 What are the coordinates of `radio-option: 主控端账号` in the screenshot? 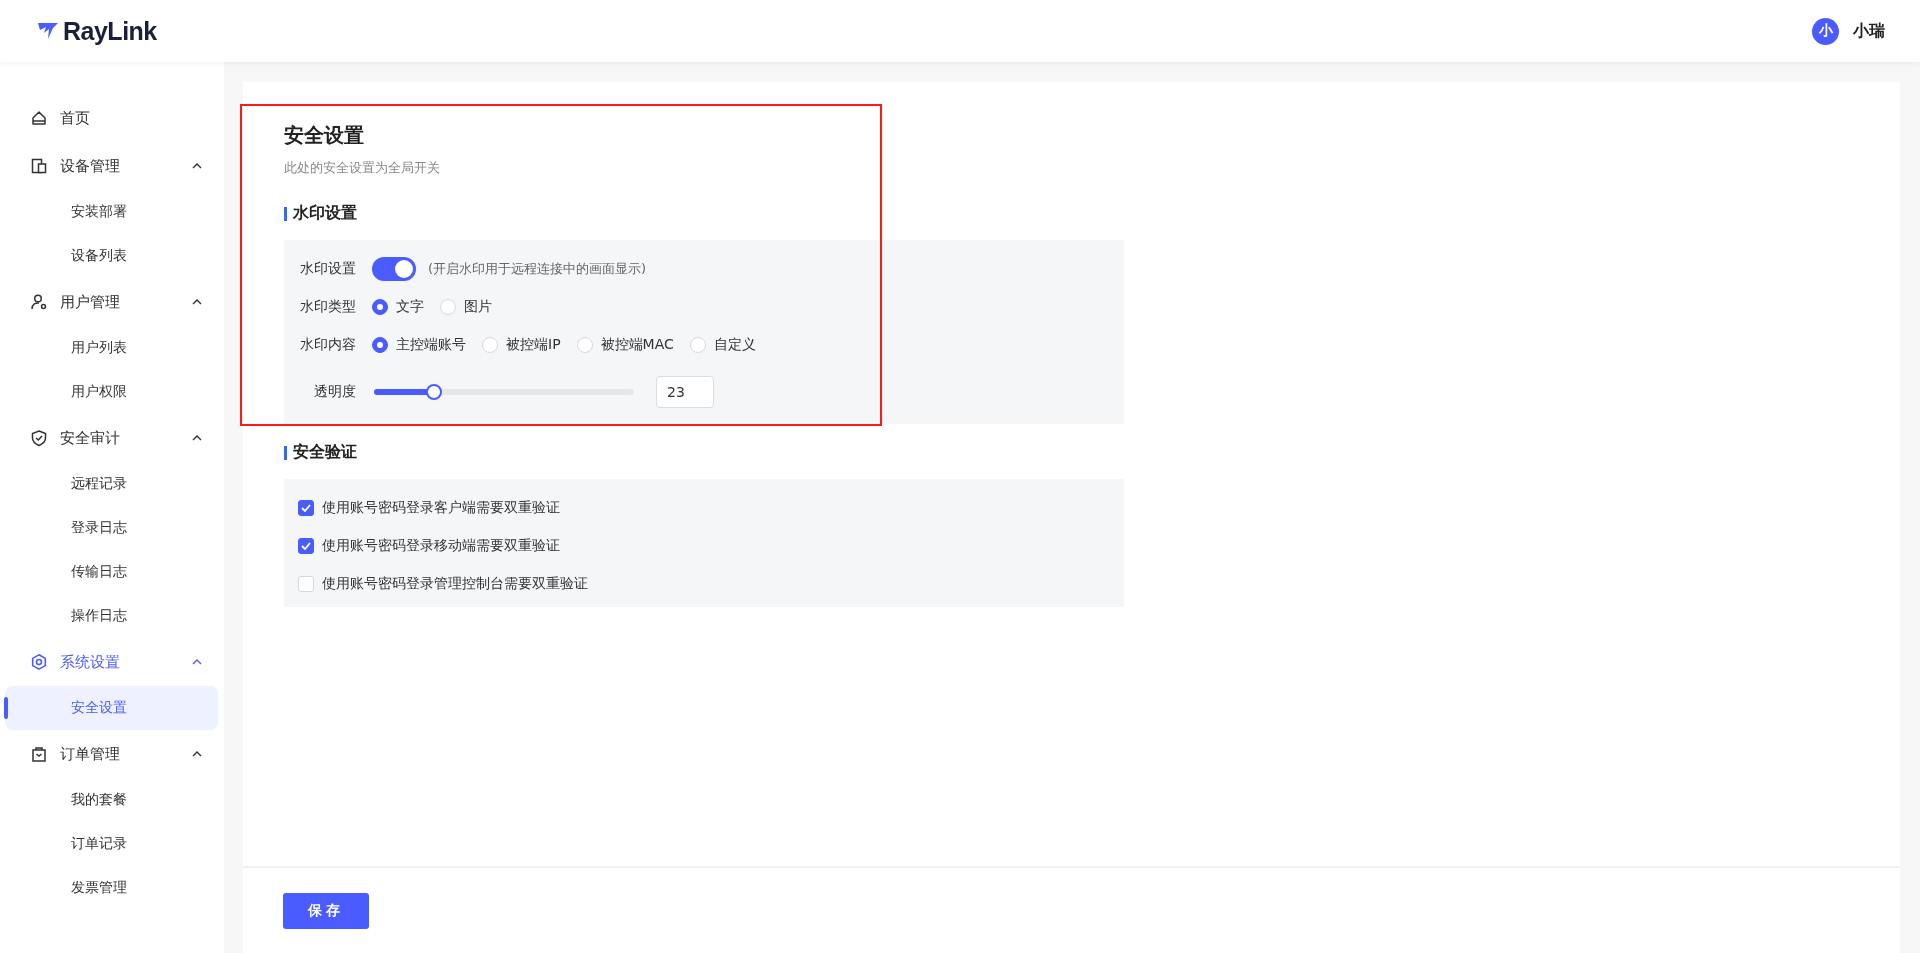 It's located at (419, 345).